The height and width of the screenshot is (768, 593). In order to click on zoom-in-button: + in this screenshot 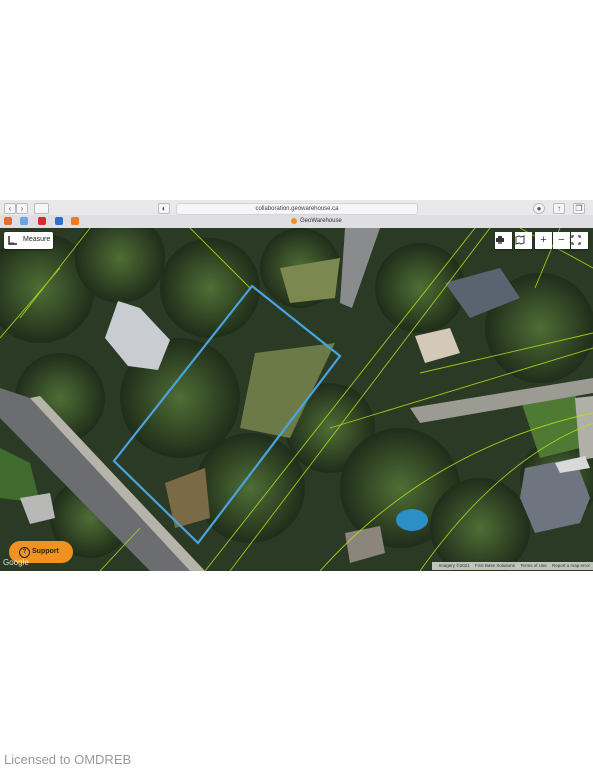, I will do `click(543, 240)`.